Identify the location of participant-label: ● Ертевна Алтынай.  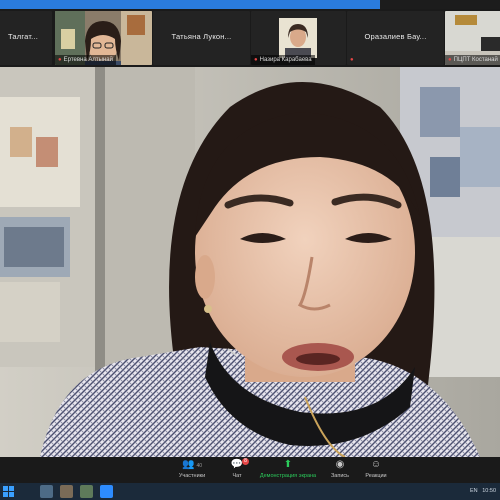
(85, 60).